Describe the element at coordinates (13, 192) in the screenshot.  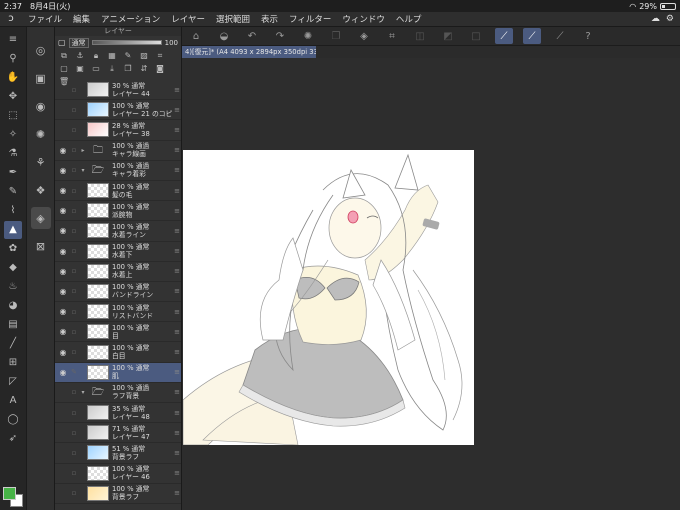
I see `pencil-icon: ✎` at that location.